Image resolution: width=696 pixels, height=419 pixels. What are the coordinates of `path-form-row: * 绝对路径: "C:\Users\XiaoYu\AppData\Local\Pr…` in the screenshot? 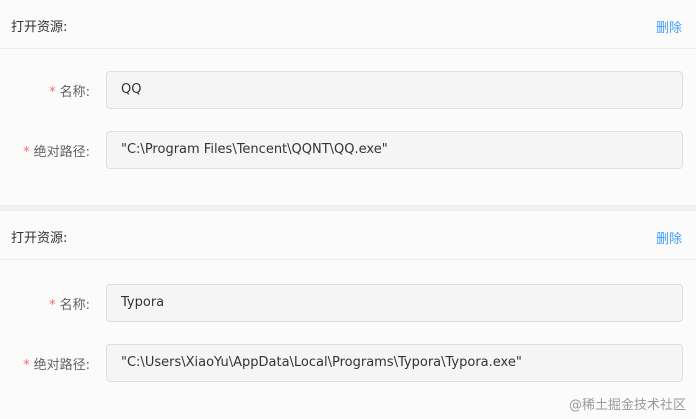 It's located at (348, 363).